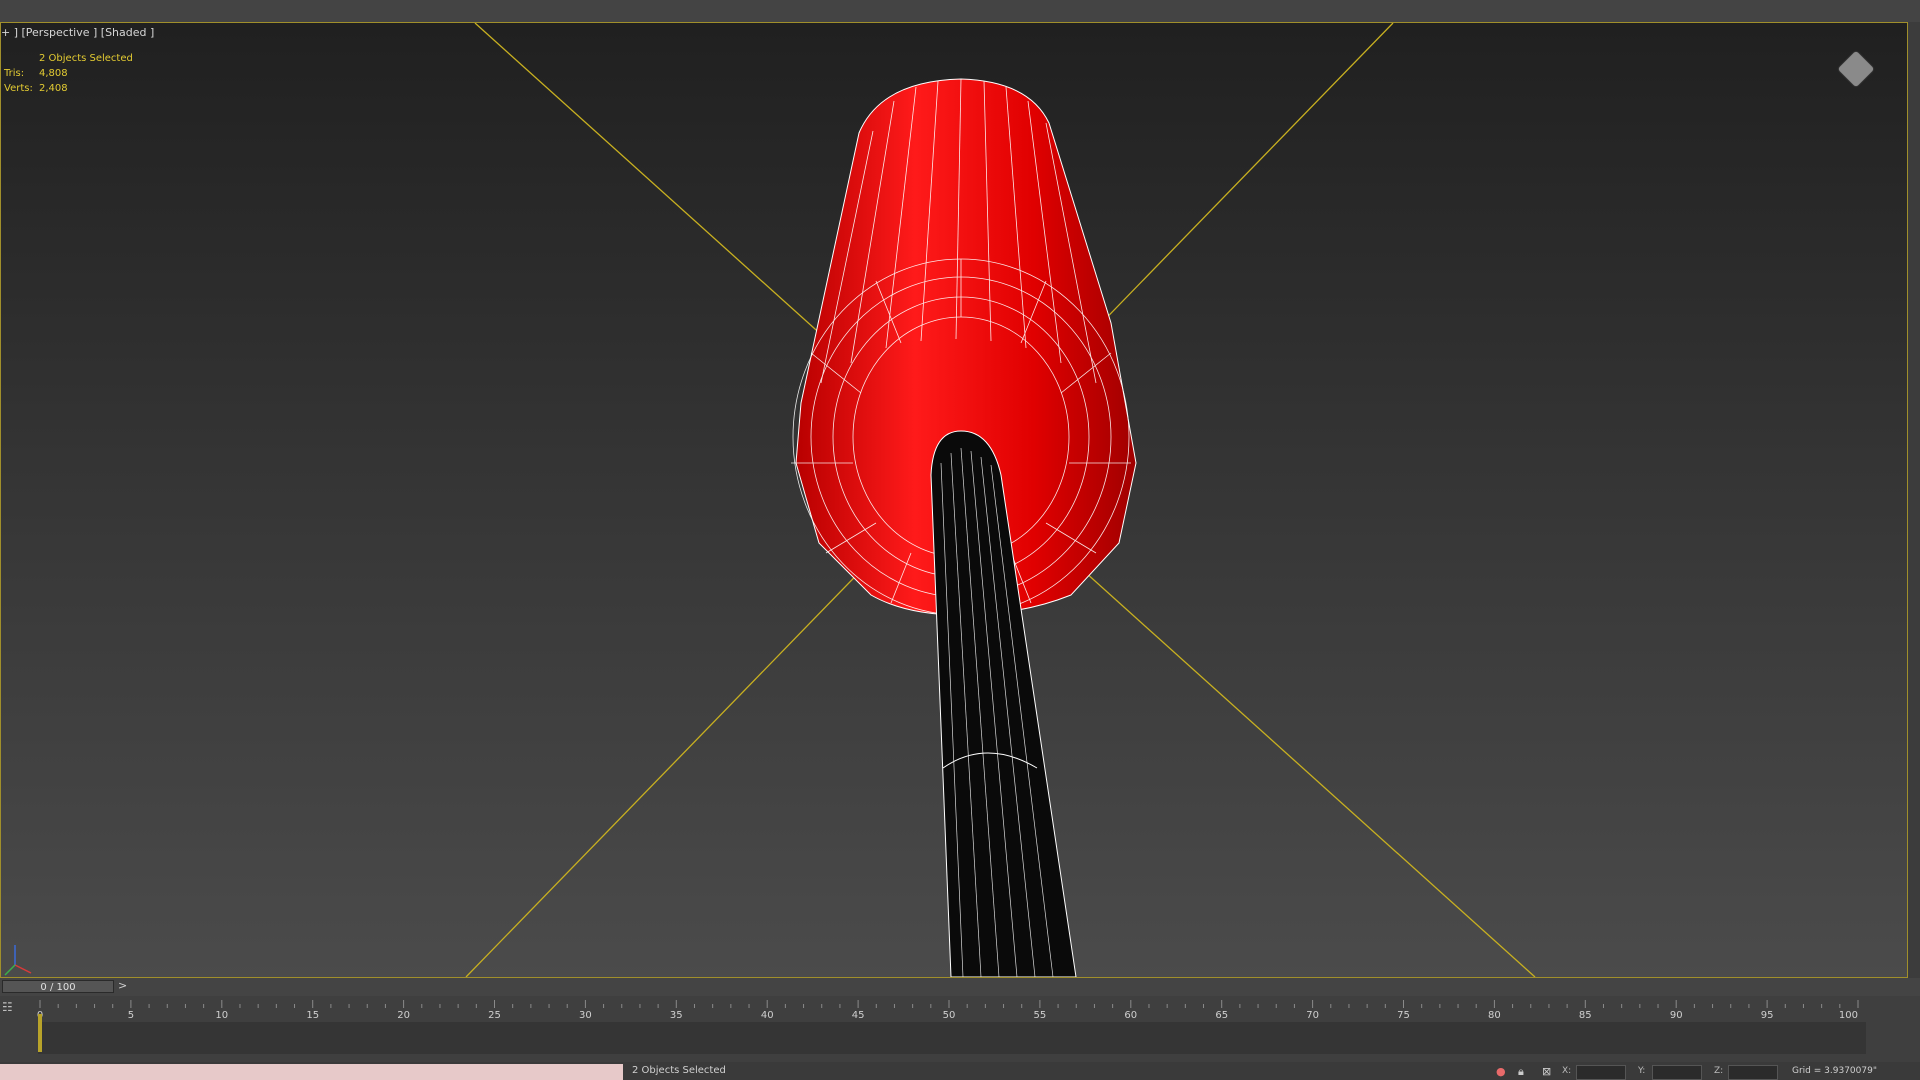  Describe the element at coordinates (40, 1033) in the screenshot. I see `current-frame-marker` at that location.